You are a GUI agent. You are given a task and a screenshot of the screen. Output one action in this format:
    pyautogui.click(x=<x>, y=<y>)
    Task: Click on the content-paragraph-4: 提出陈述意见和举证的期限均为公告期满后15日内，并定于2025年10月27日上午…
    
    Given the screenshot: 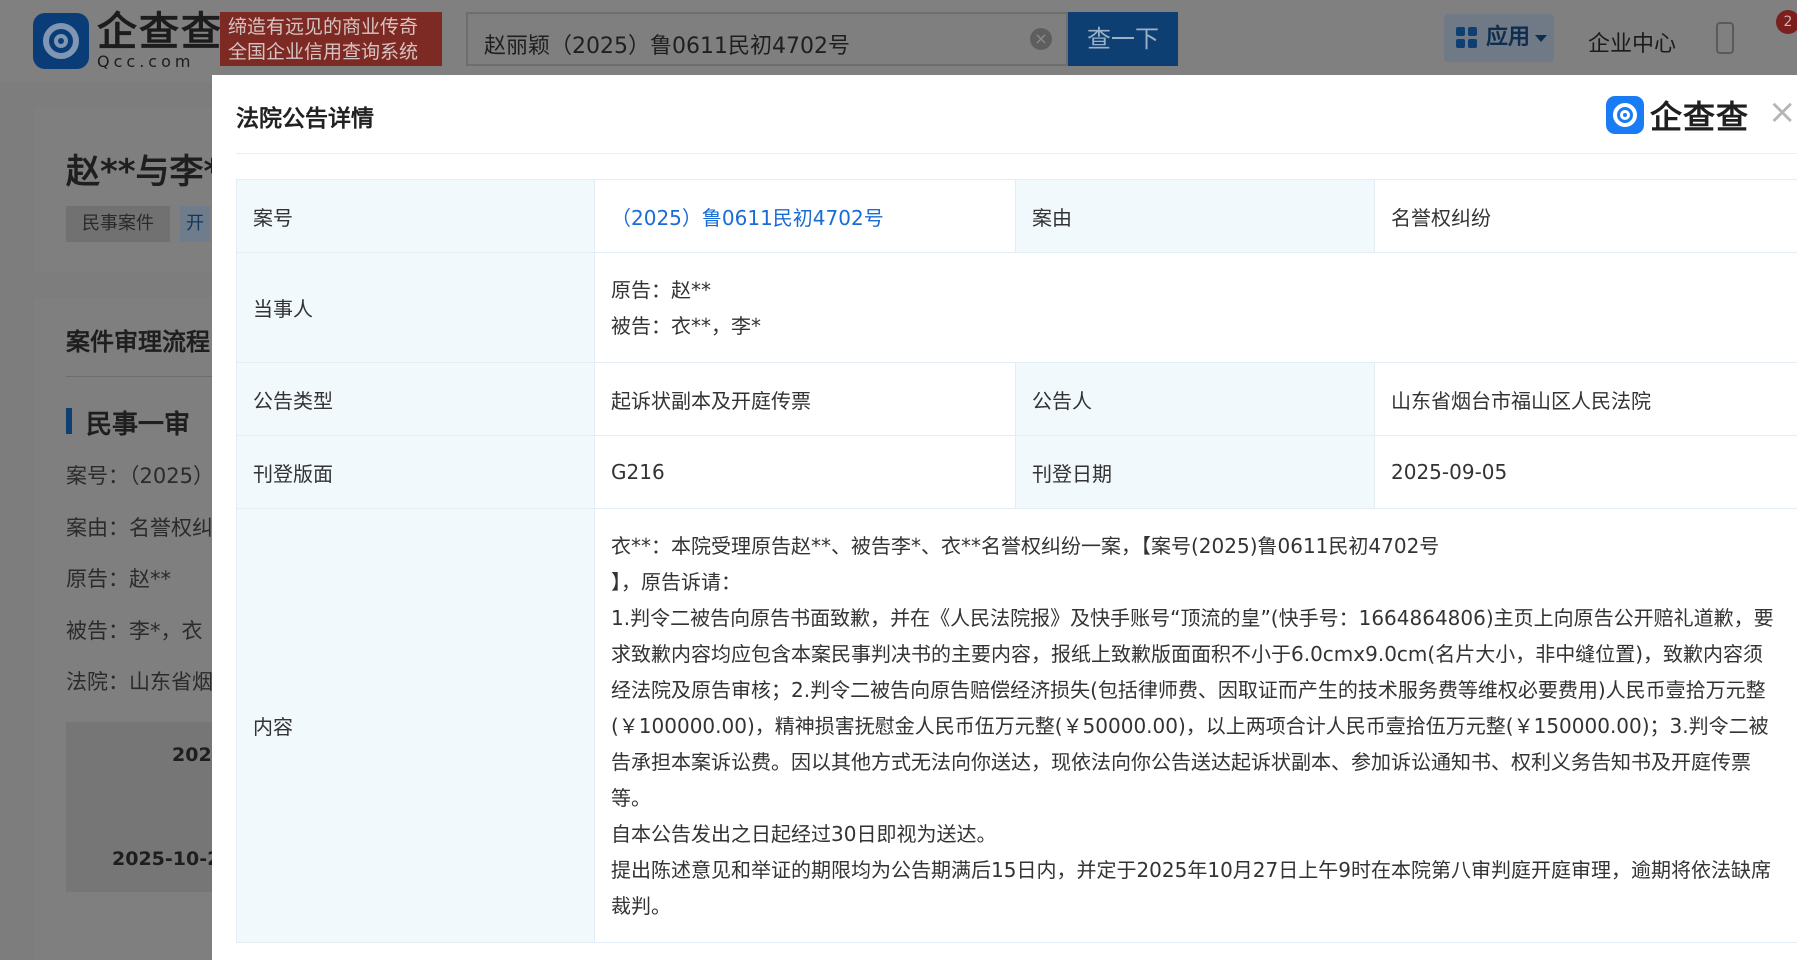 What is the action you would take?
    pyautogui.click(x=1191, y=887)
    